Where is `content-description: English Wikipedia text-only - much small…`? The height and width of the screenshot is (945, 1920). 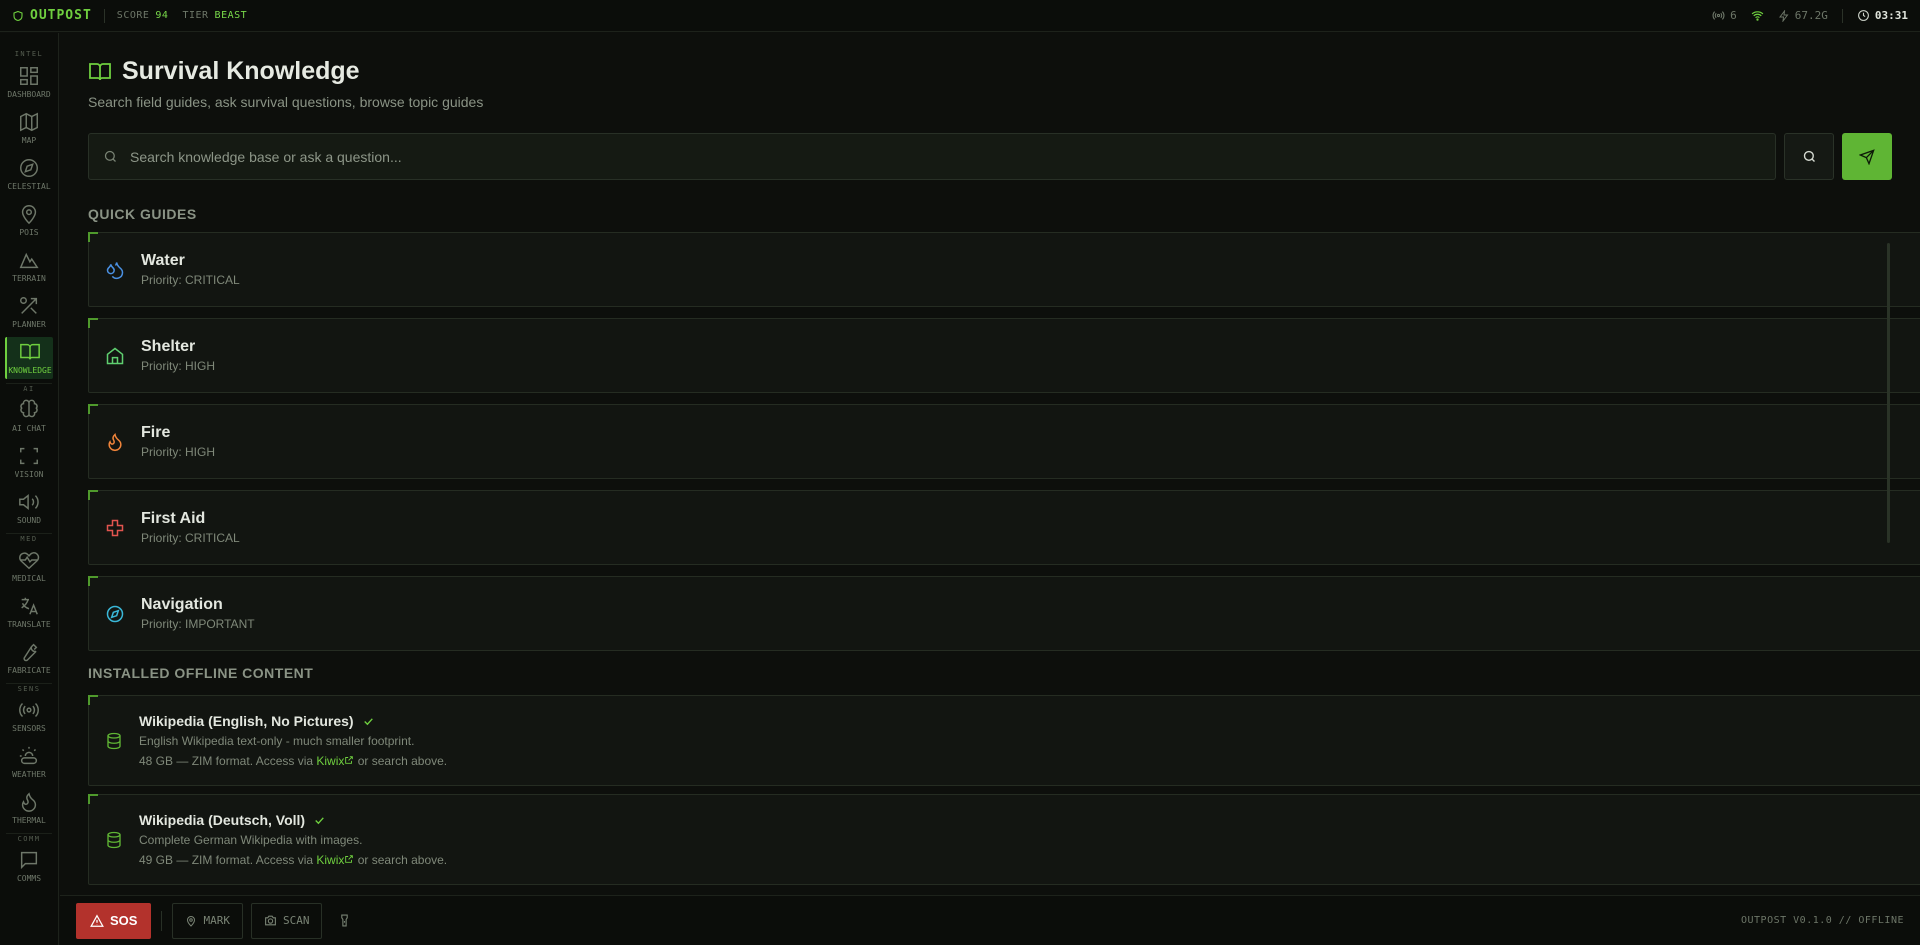 content-description: English Wikipedia text-only - much small… is located at coordinates (277, 741).